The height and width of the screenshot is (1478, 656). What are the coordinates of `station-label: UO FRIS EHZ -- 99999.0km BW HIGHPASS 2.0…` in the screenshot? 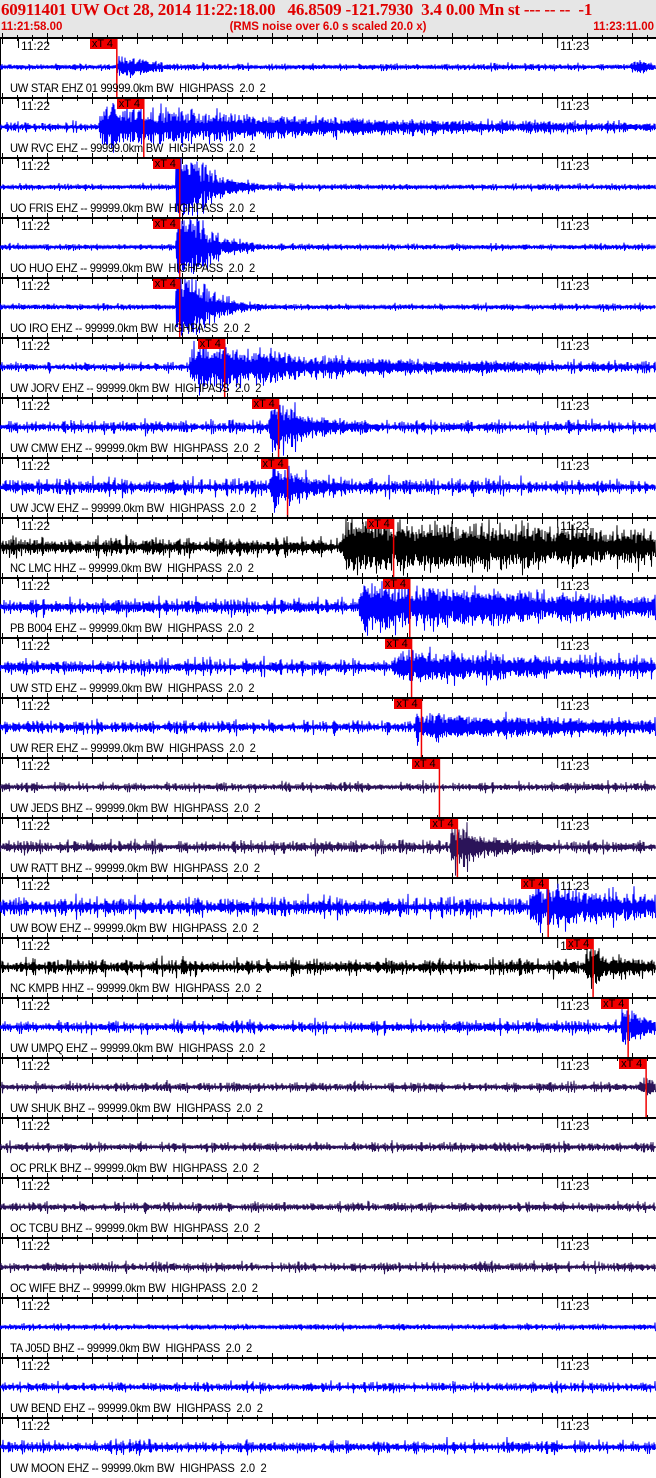 It's located at (133, 208).